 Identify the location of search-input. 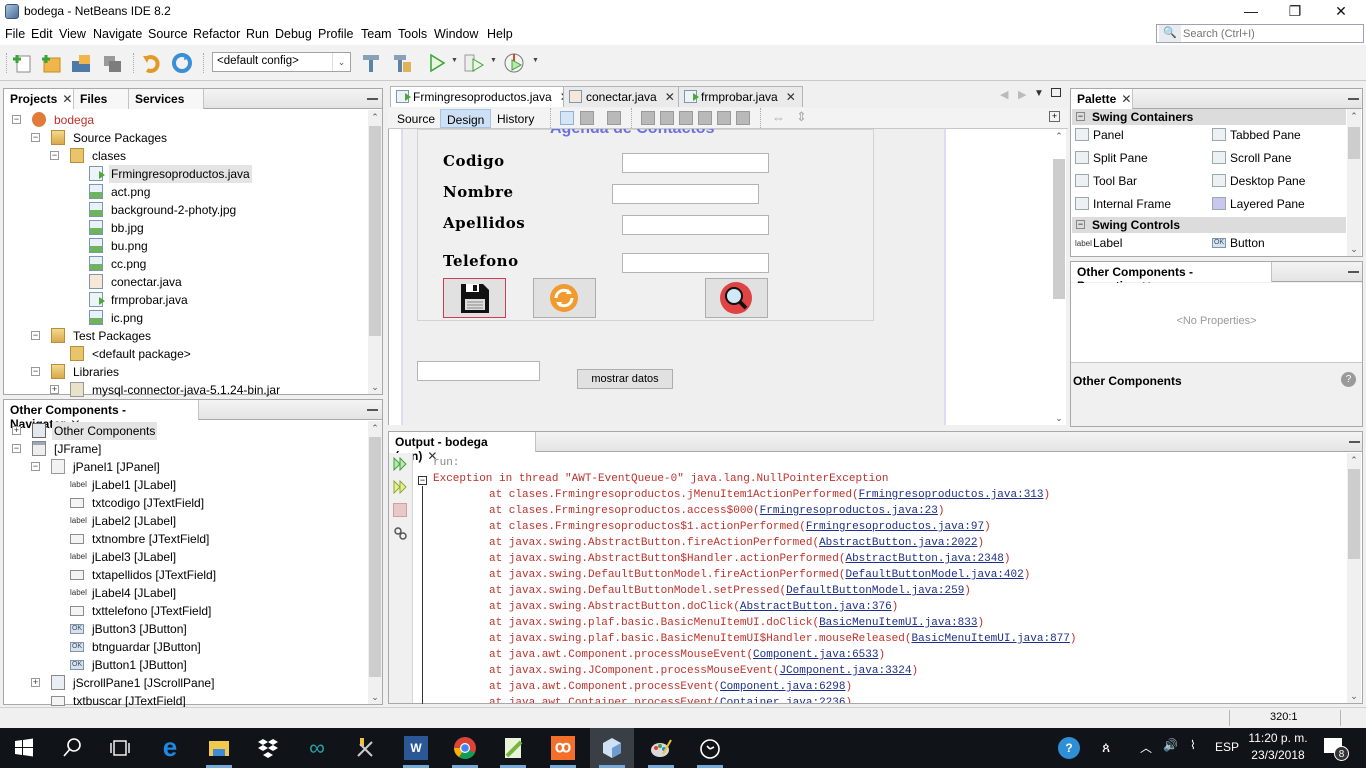
(1272, 33).